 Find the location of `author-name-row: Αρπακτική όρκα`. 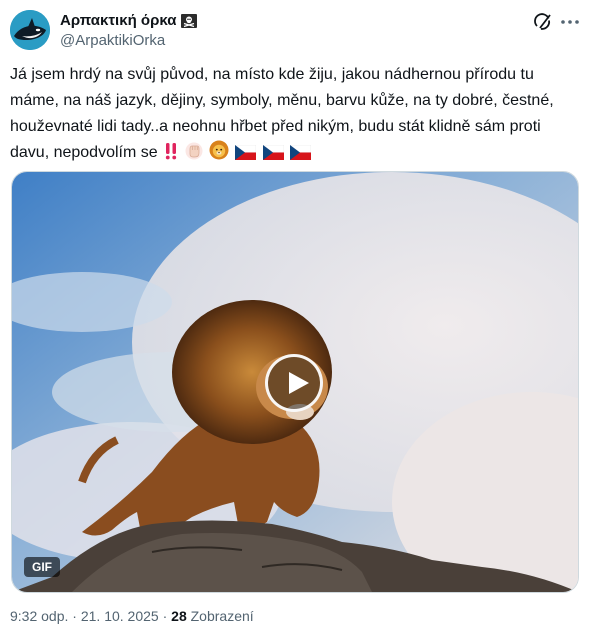

author-name-row: Αρπακτική όρκα is located at coordinates (129, 20).